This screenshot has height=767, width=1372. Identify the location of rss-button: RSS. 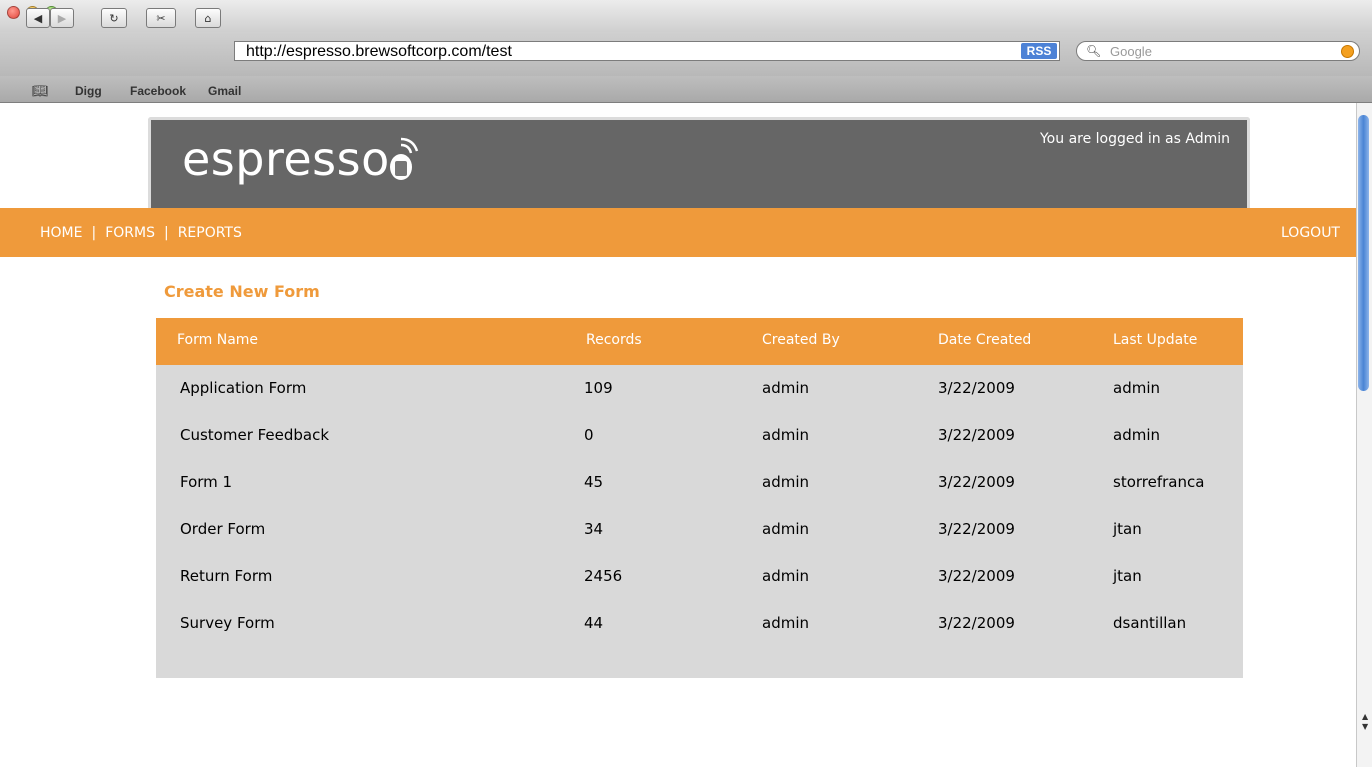
(1039, 51).